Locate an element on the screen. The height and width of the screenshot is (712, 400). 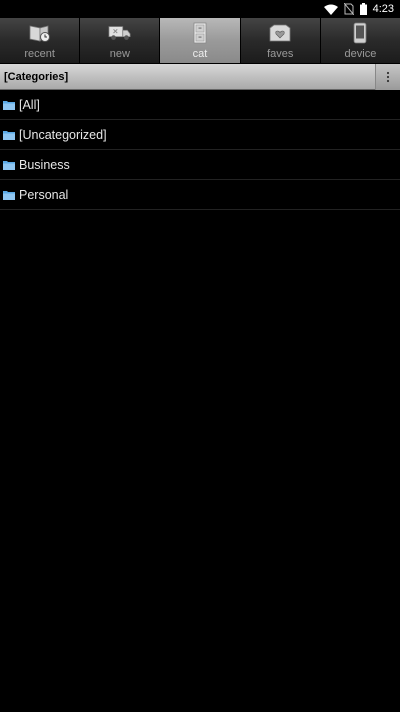
status-bar: 4:23 is located at coordinates (200, 9).